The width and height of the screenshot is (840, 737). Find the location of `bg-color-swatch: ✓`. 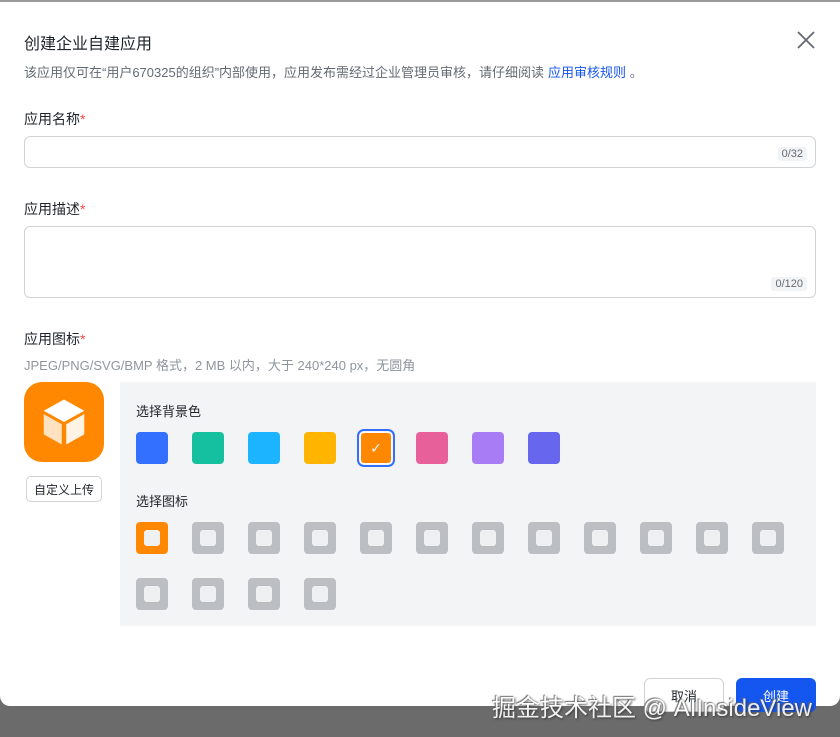

bg-color-swatch: ✓ is located at coordinates (376, 448).